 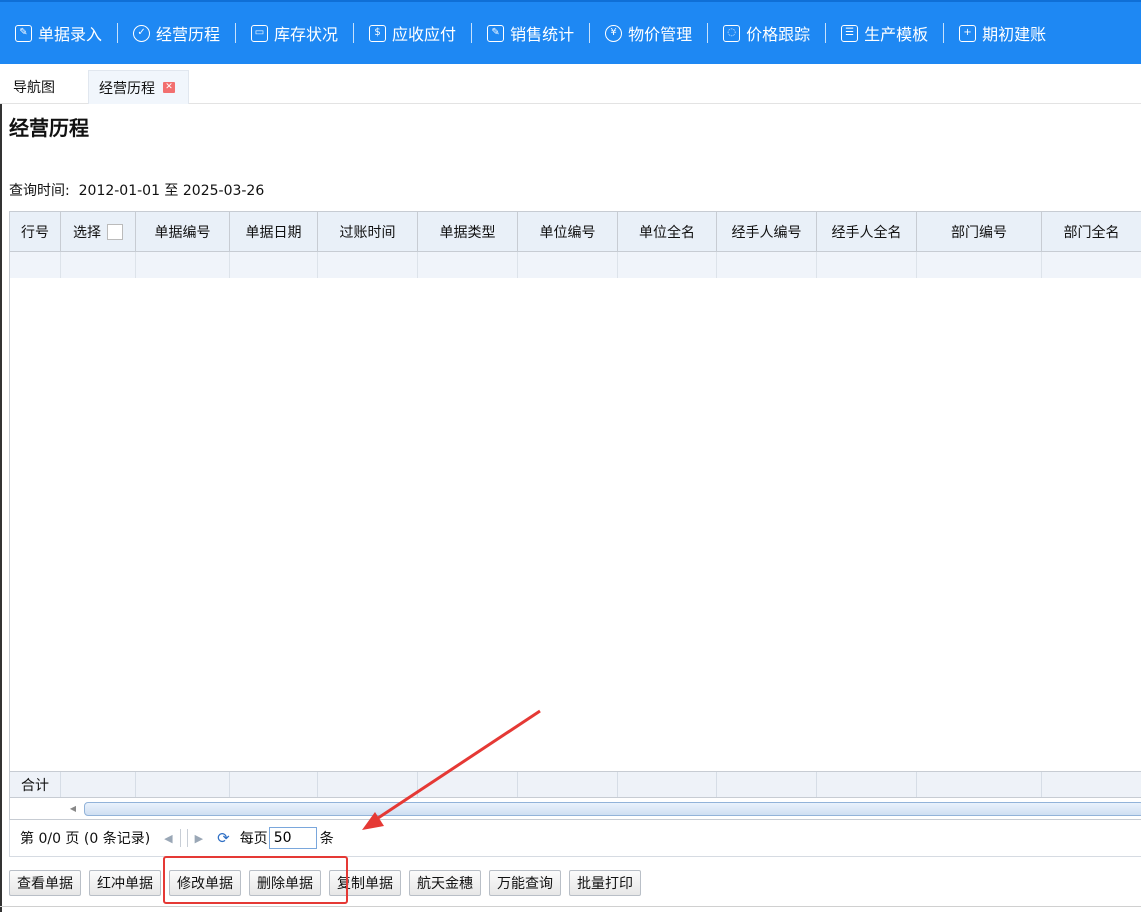 What do you see at coordinates (850, 33) in the screenshot?
I see `template-icon: ☰` at bounding box center [850, 33].